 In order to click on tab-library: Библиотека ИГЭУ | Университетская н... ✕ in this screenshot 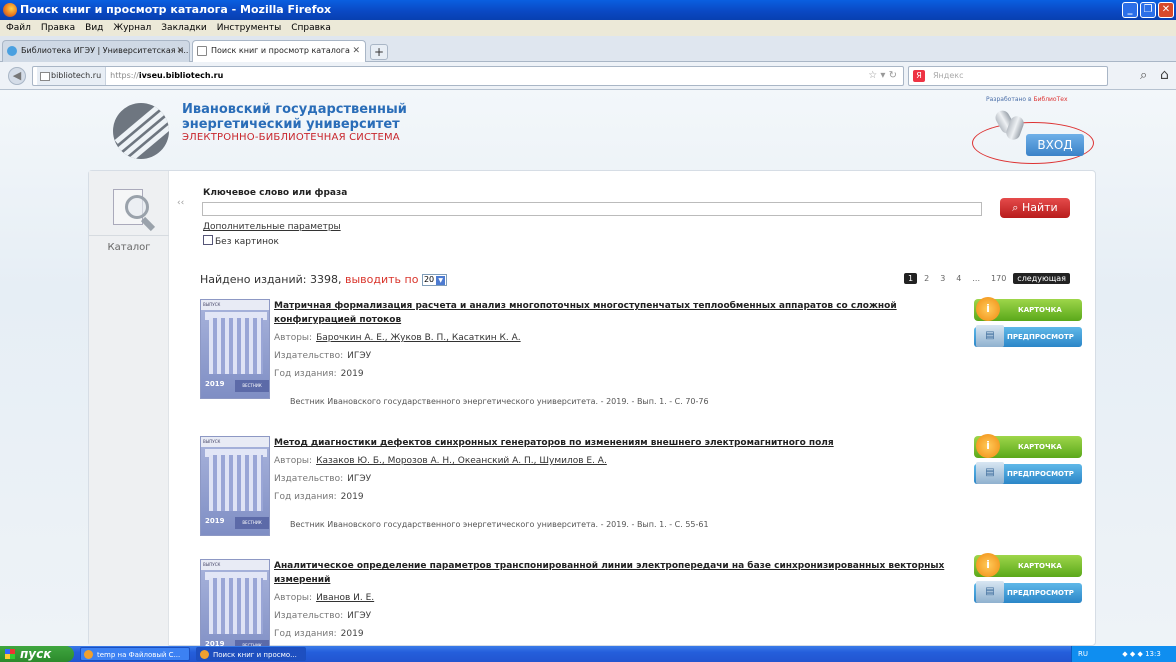, I will do `click(96, 51)`.